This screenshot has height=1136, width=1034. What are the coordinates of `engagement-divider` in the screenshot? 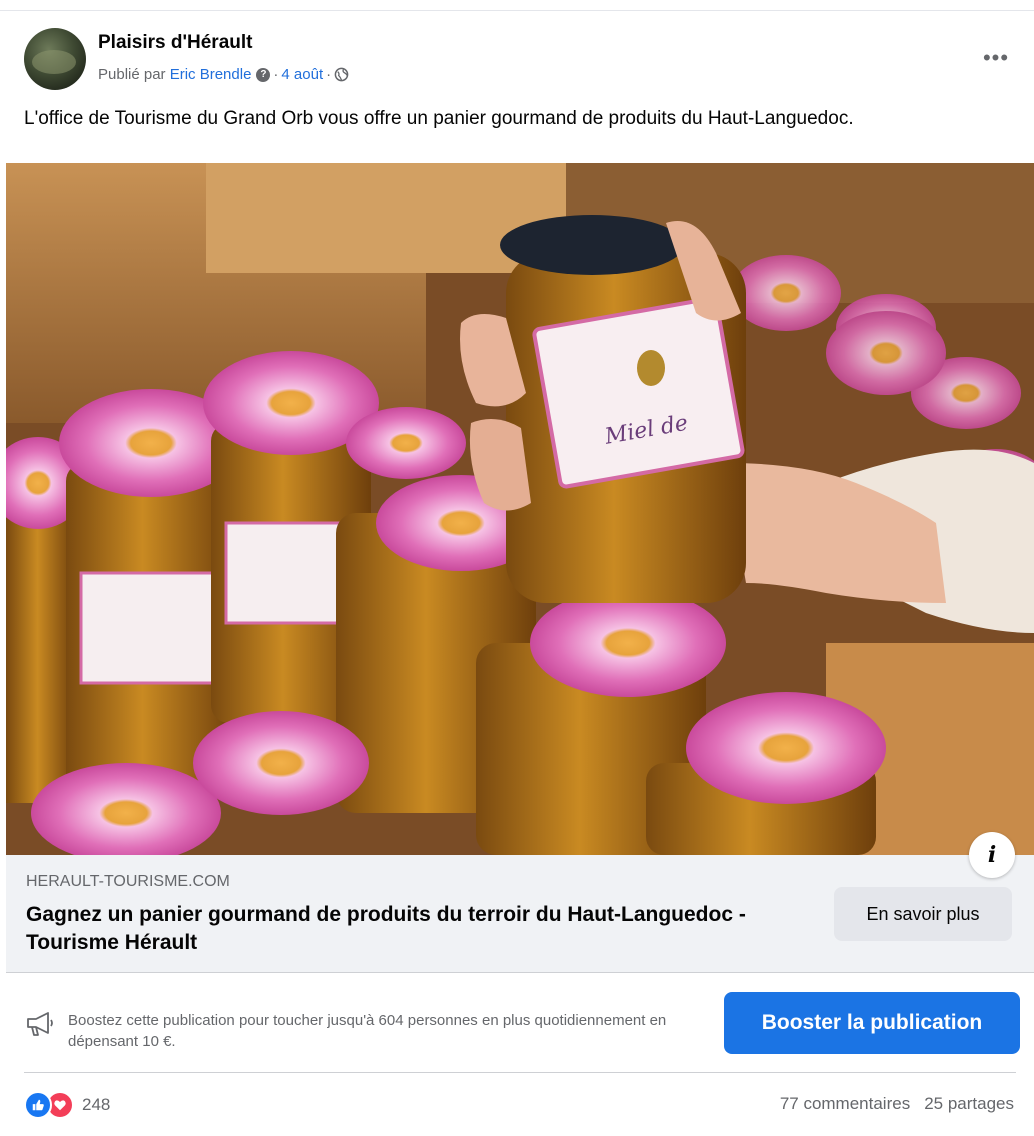 It's located at (520, 1072).